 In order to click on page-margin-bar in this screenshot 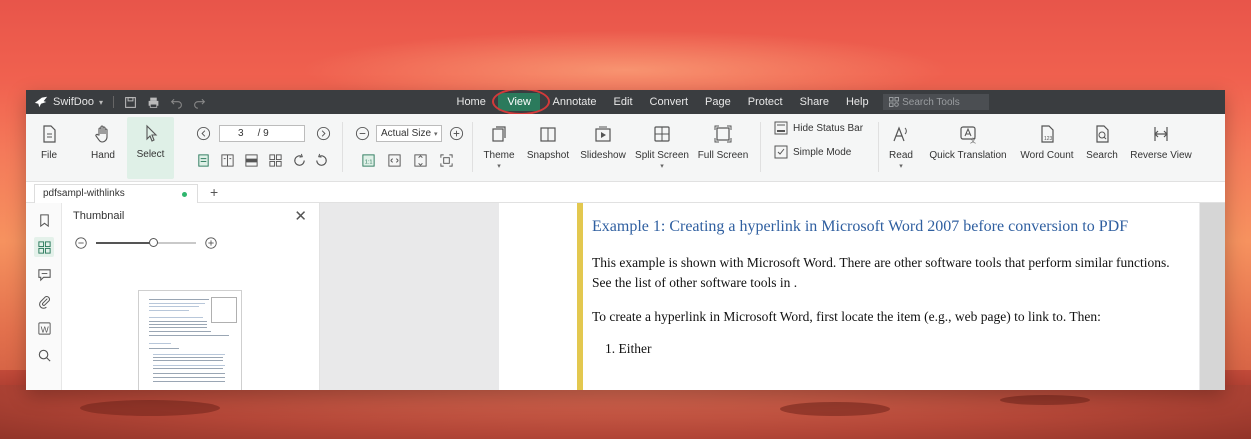, I will do `click(580, 296)`.